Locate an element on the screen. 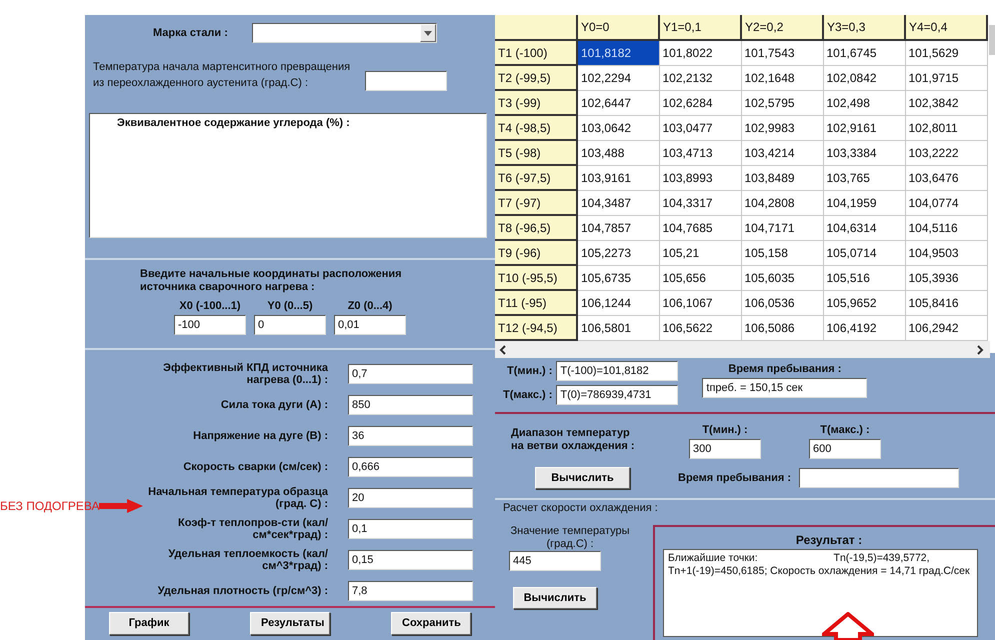 Image resolution: width=995 pixels, height=640 pixels. table-cell: 104,6314 is located at coordinates (864, 227).